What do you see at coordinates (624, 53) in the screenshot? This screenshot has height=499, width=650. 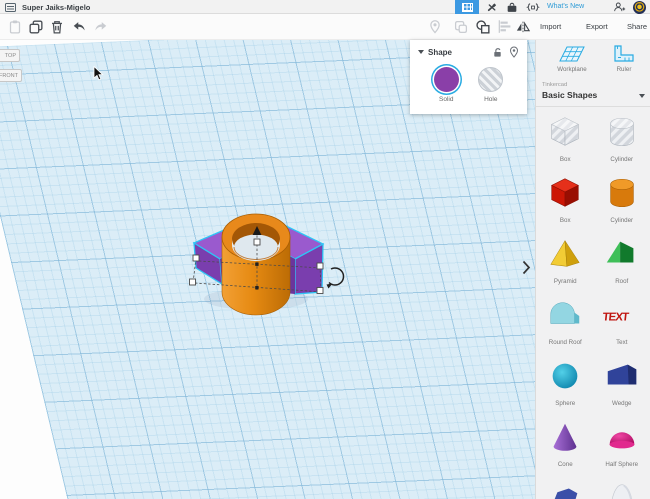 I see `ruler-icon` at bounding box center [624, 53].